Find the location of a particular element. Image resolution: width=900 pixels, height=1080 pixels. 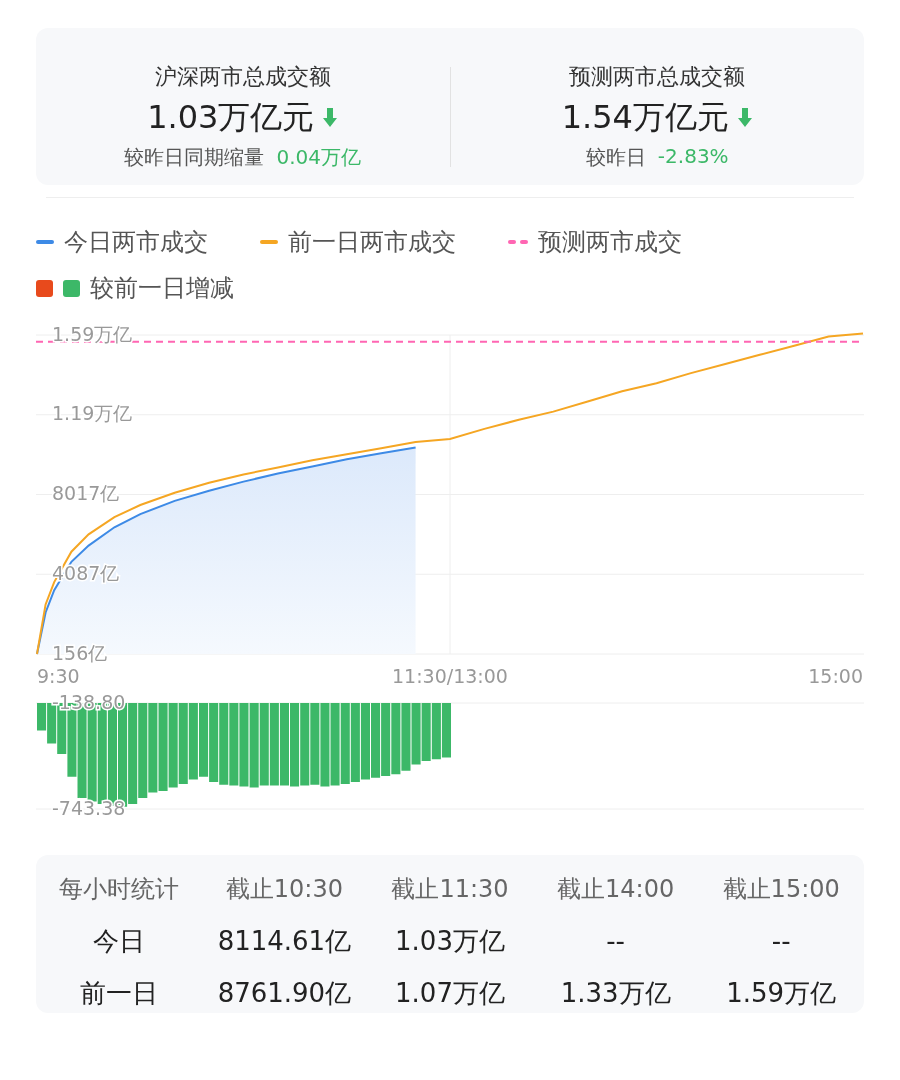

stat-title: 沪深两市总成交额 is located at coordinates (242, 77).